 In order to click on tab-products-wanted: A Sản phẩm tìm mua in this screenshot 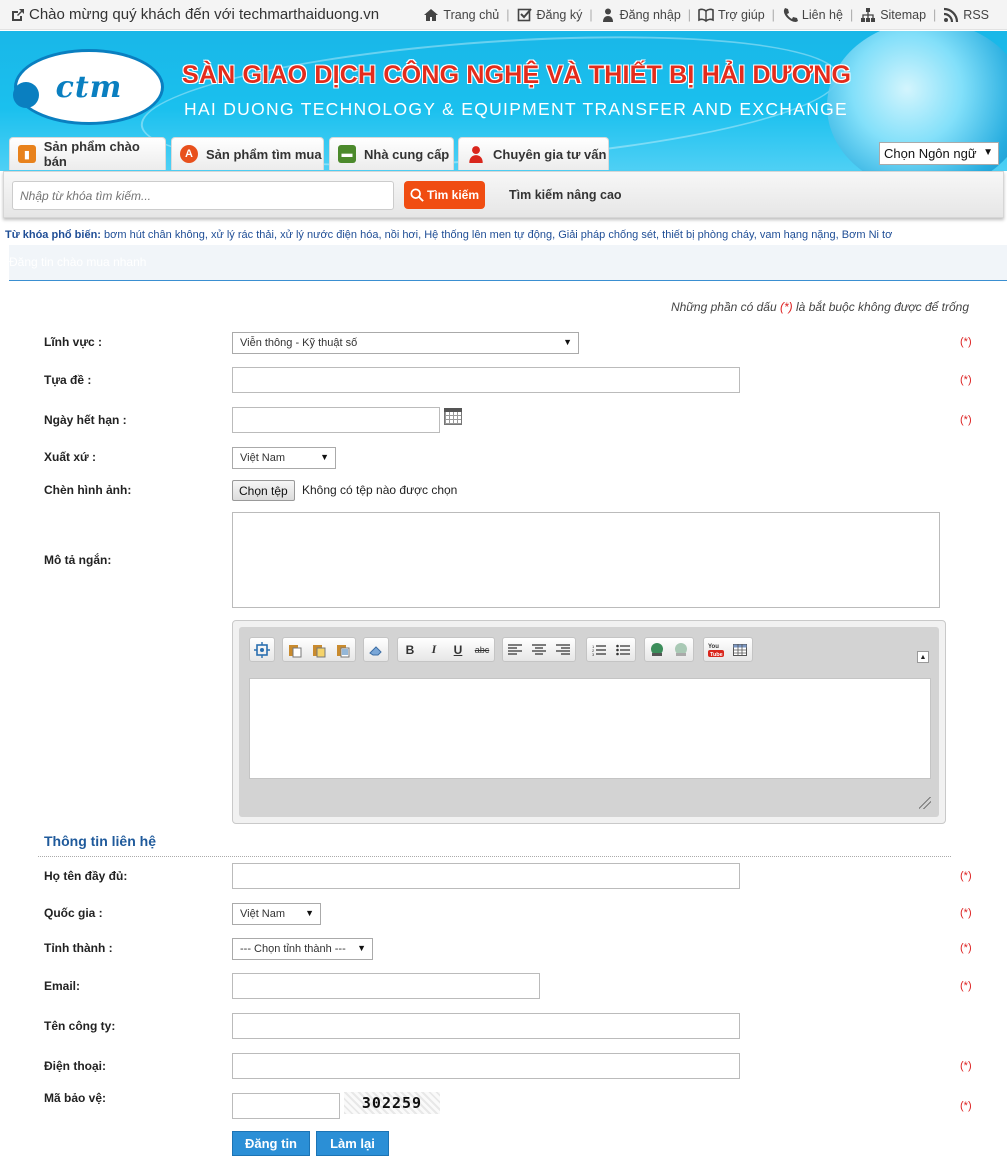, I will do `click(247, 153)`.